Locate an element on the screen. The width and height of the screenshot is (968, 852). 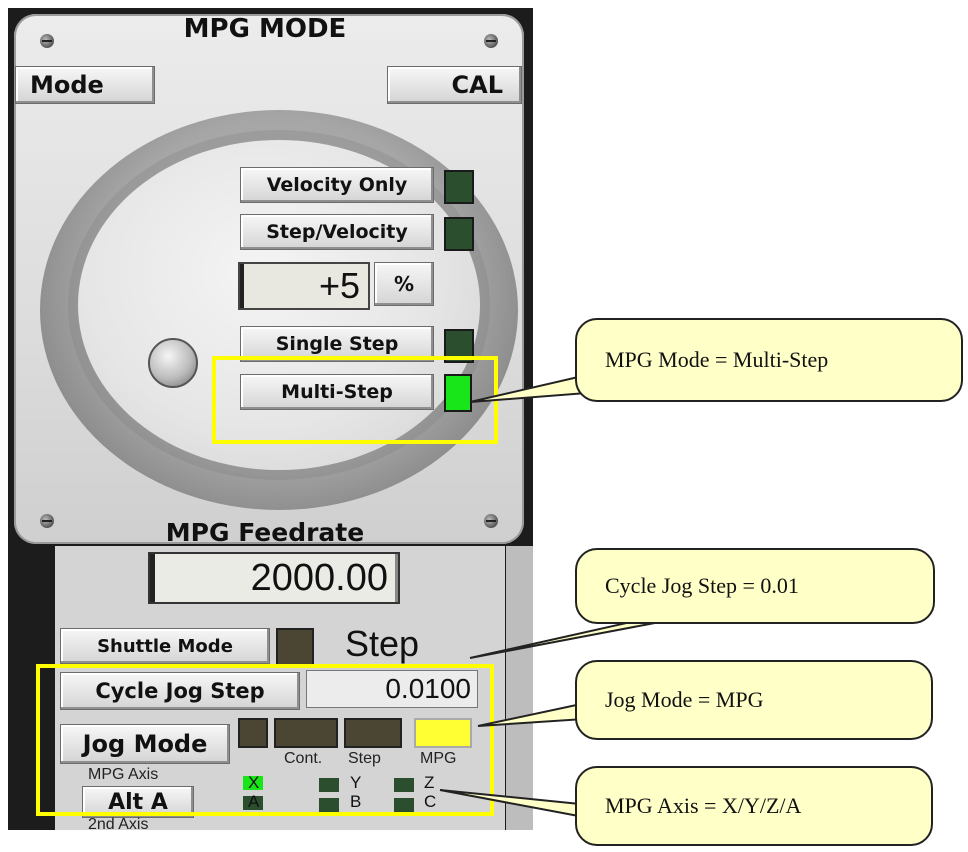
cycle-jog-pointer is located at coordinates (565, 638).